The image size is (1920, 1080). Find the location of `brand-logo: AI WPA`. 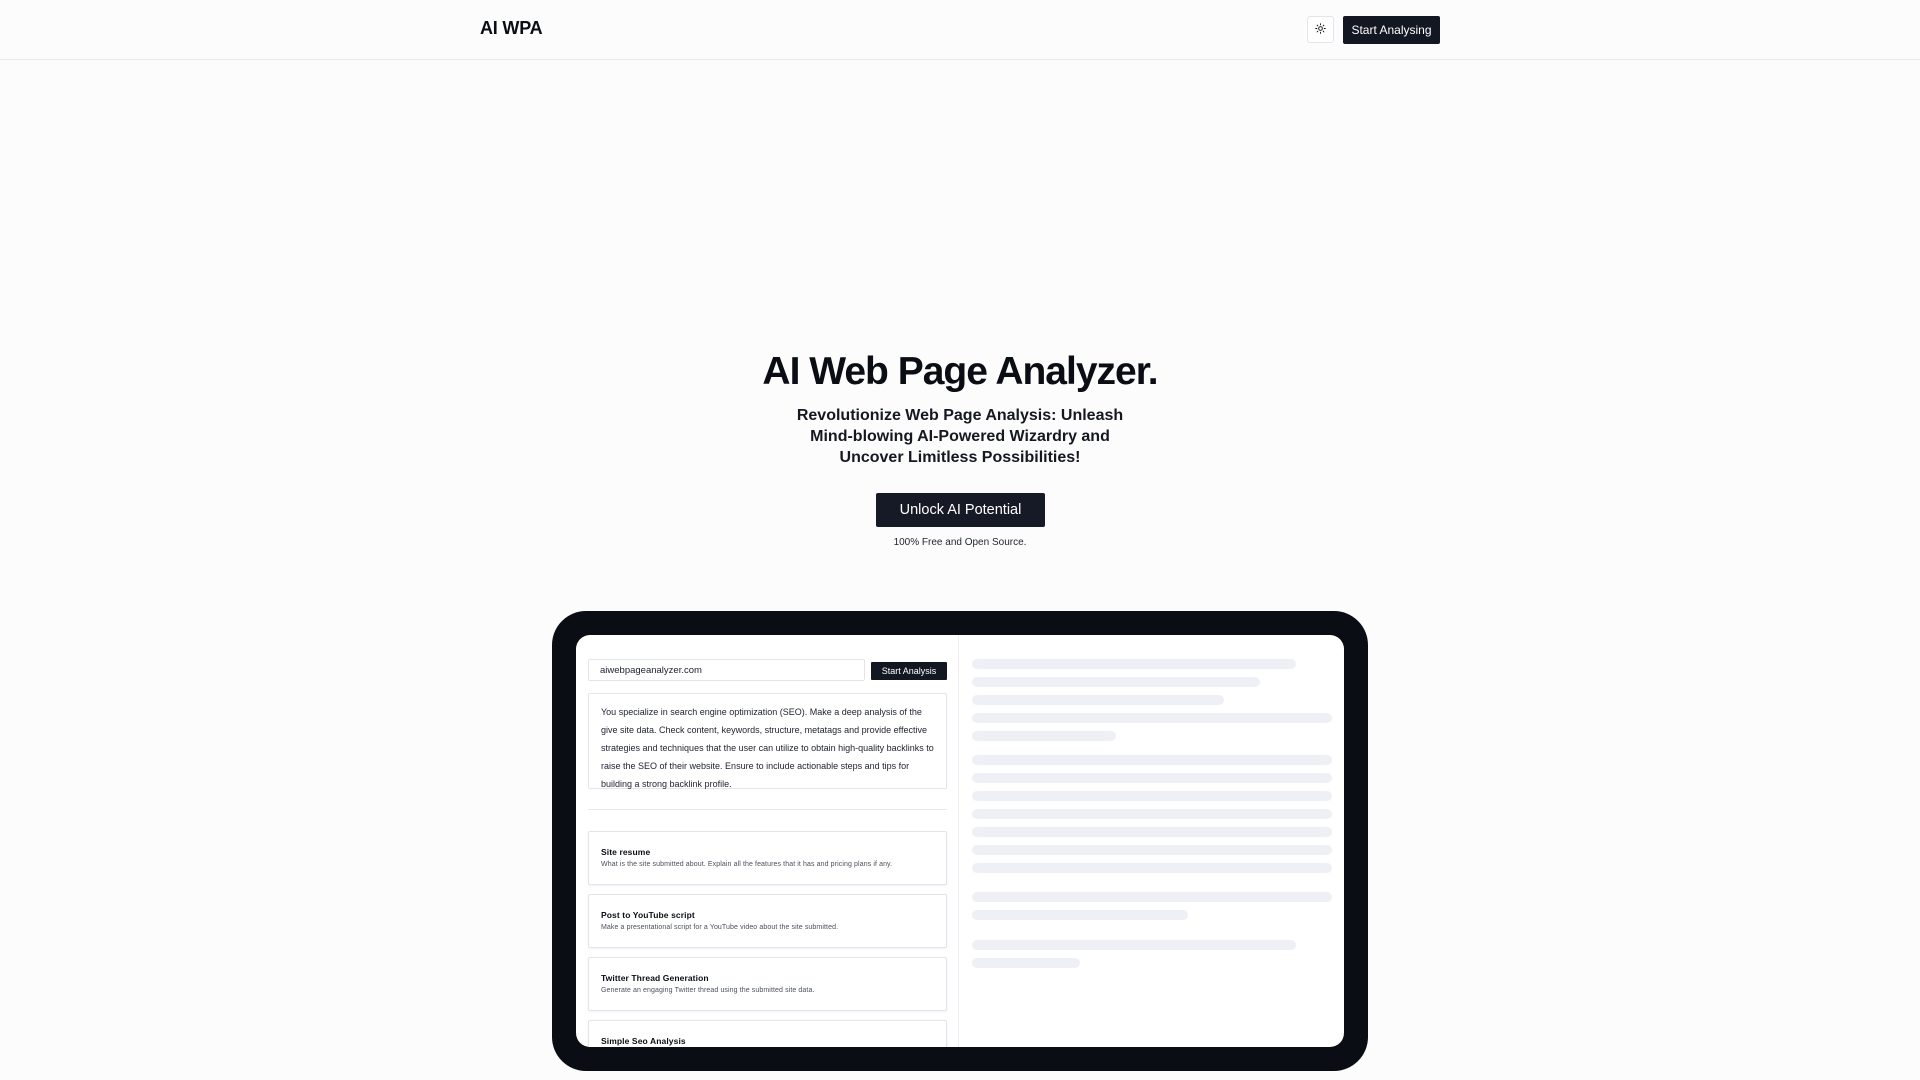

brand-logo: AI WPA is located at coordinates (511, 28).